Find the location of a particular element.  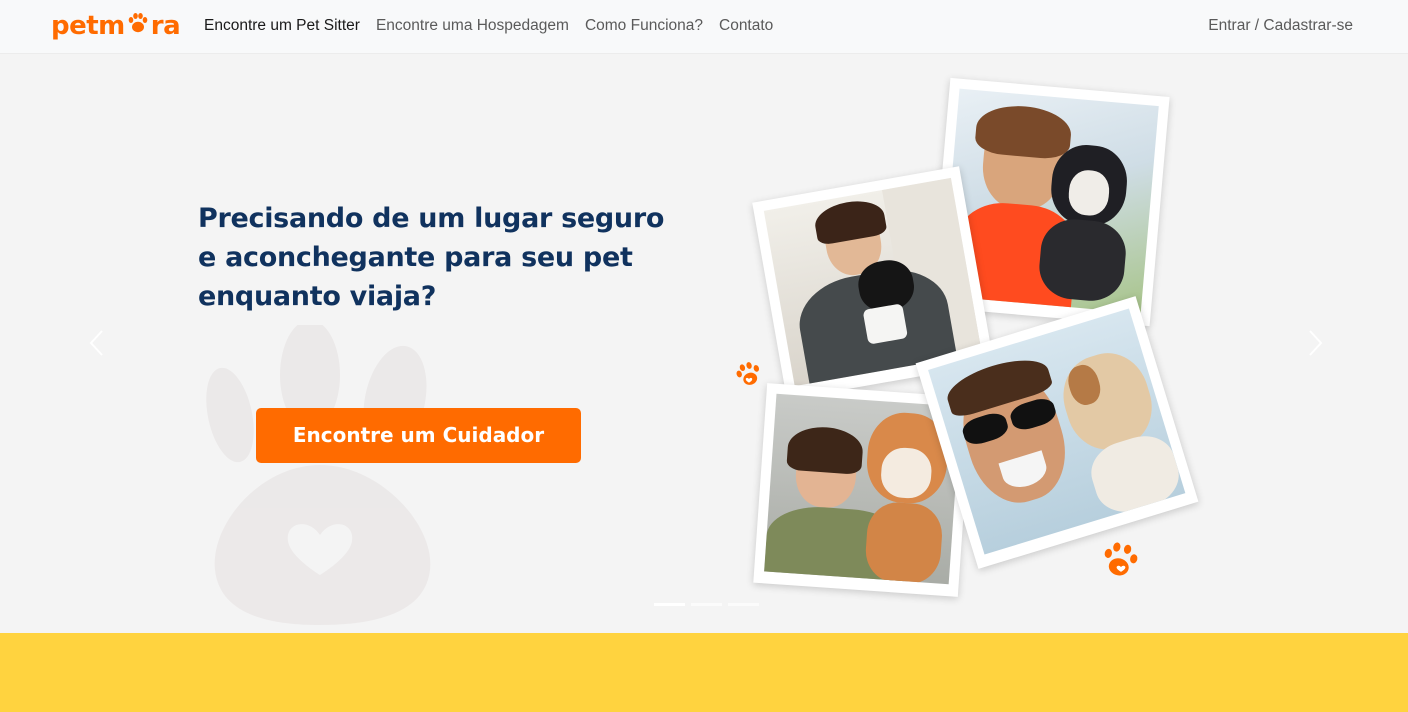

paw-logo-icon is located at coordinates (138, 22).